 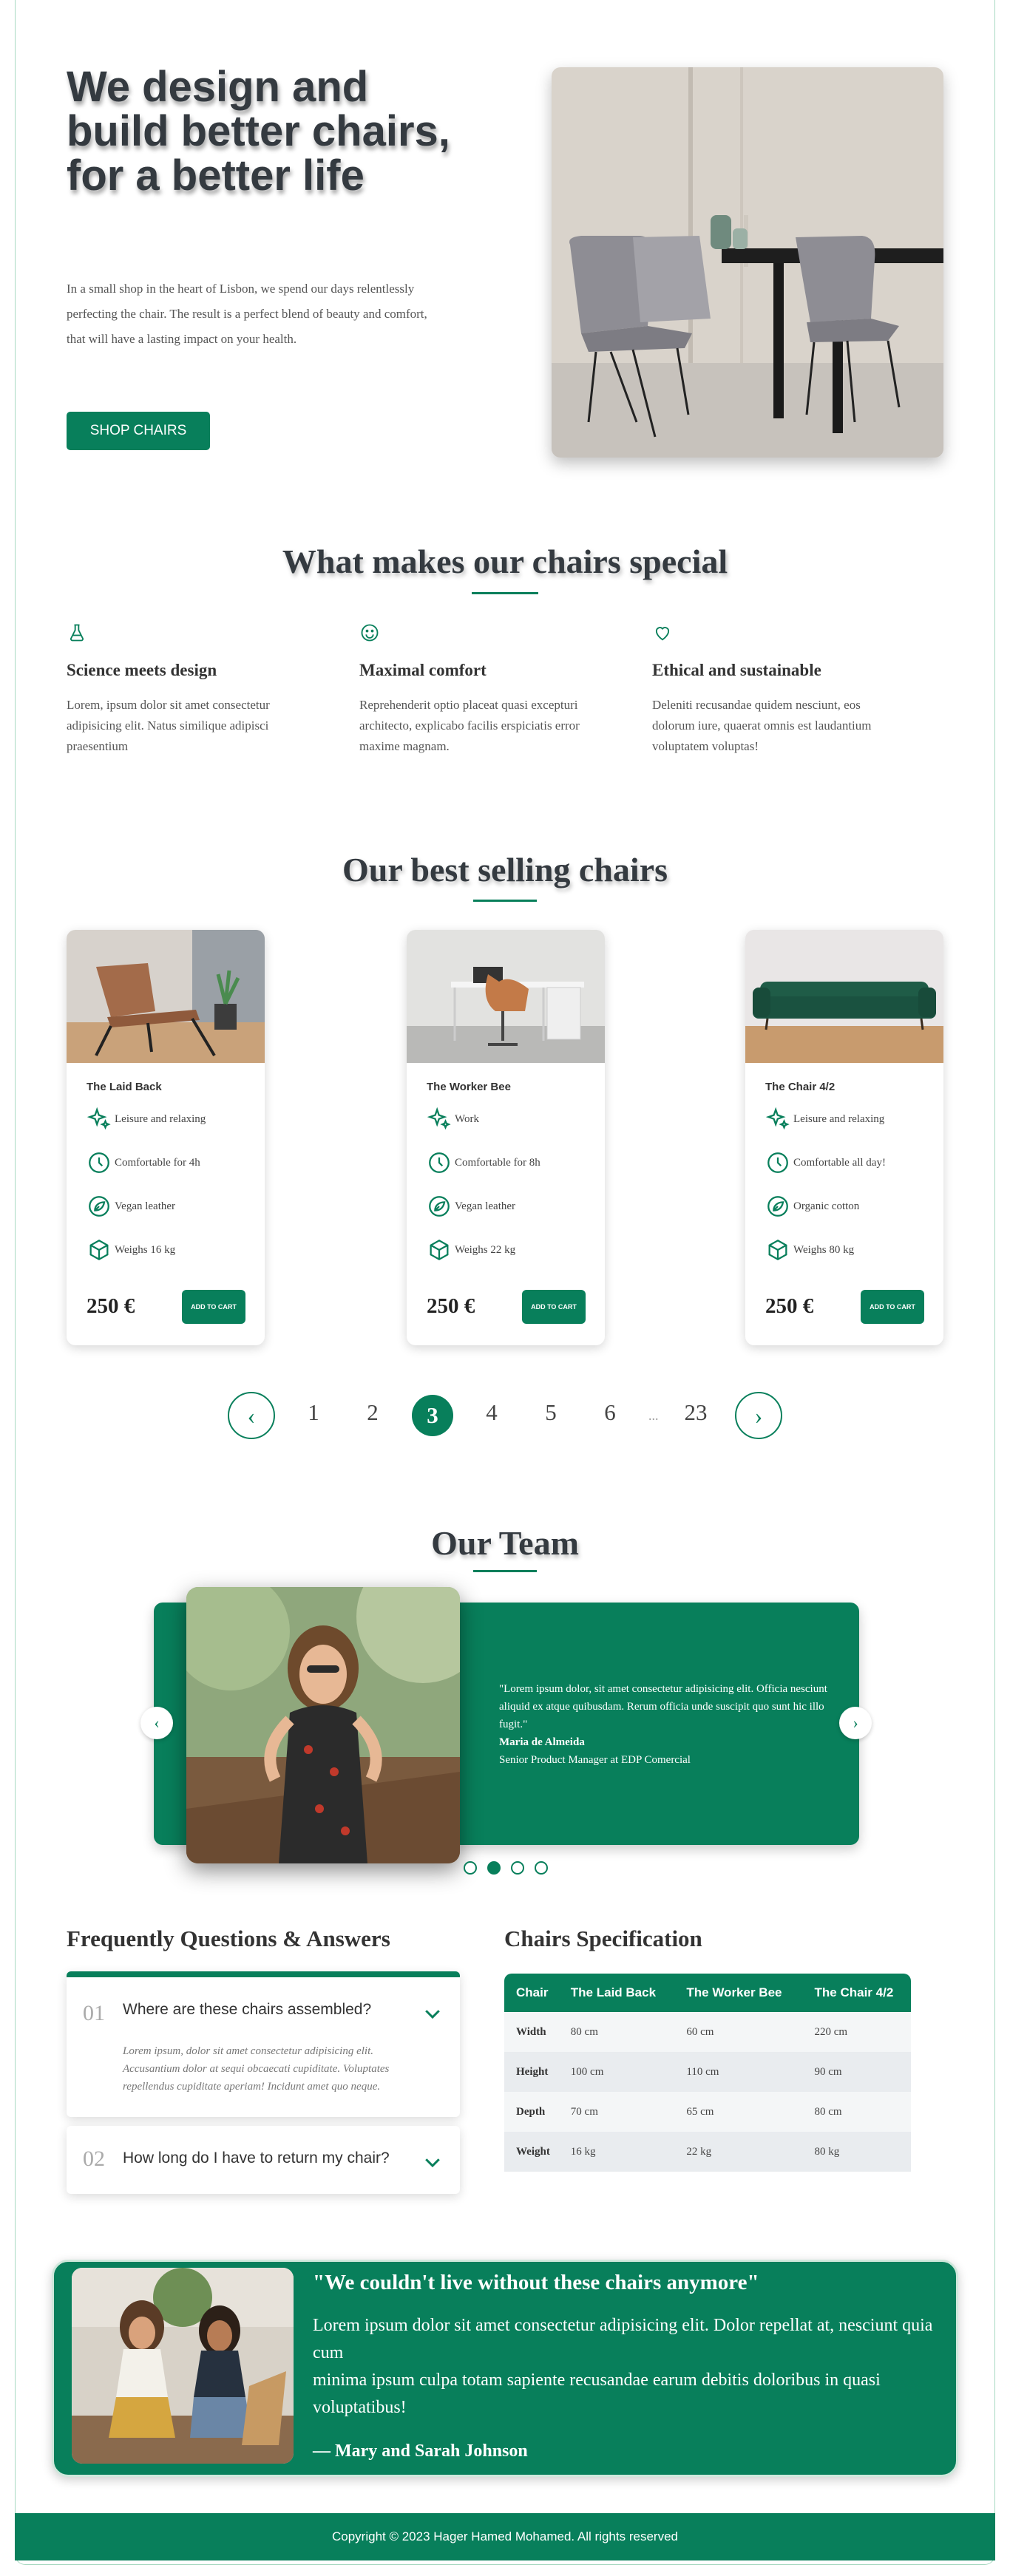 What do you see at coordinates (125, 1087) in the screenshot?
I see `product-name: The Laid Back` at bounding box center [125, 1087].